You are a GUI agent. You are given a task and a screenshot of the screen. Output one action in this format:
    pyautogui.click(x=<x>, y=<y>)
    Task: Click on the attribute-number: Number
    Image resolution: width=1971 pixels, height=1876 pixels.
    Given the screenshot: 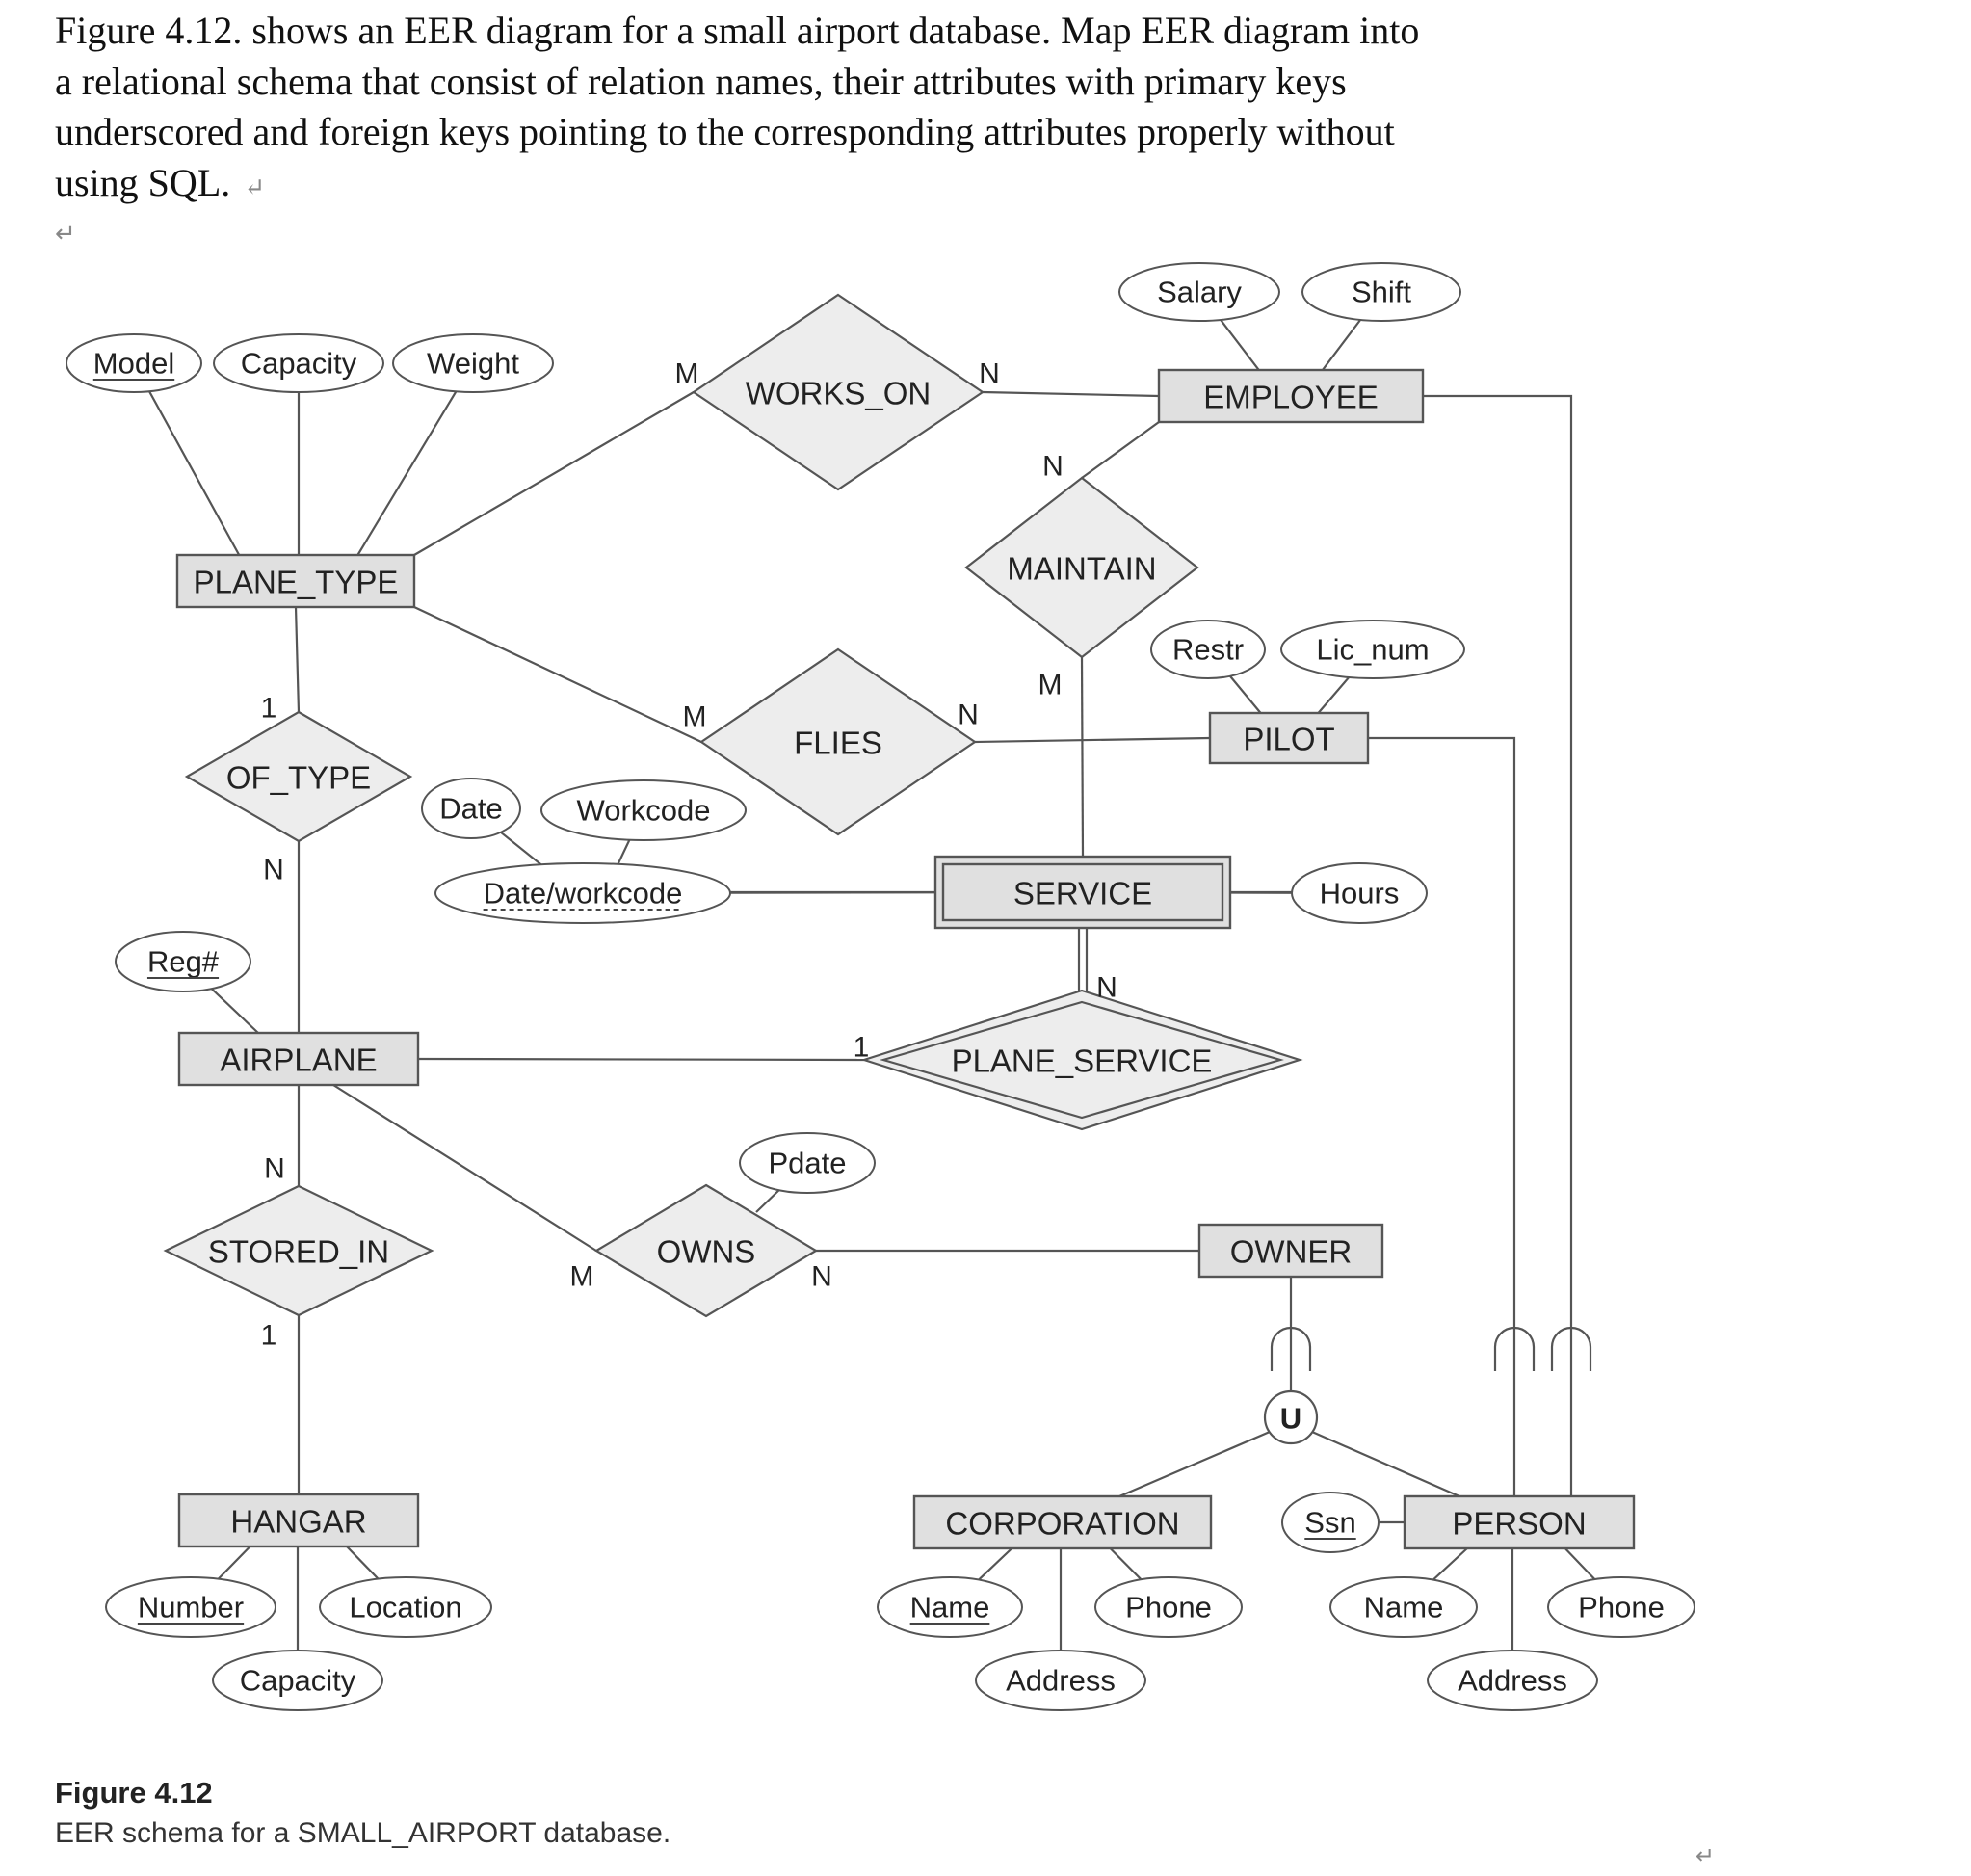 What is the action you would take?
    pyautogui.click(x=191, y=1607)
    